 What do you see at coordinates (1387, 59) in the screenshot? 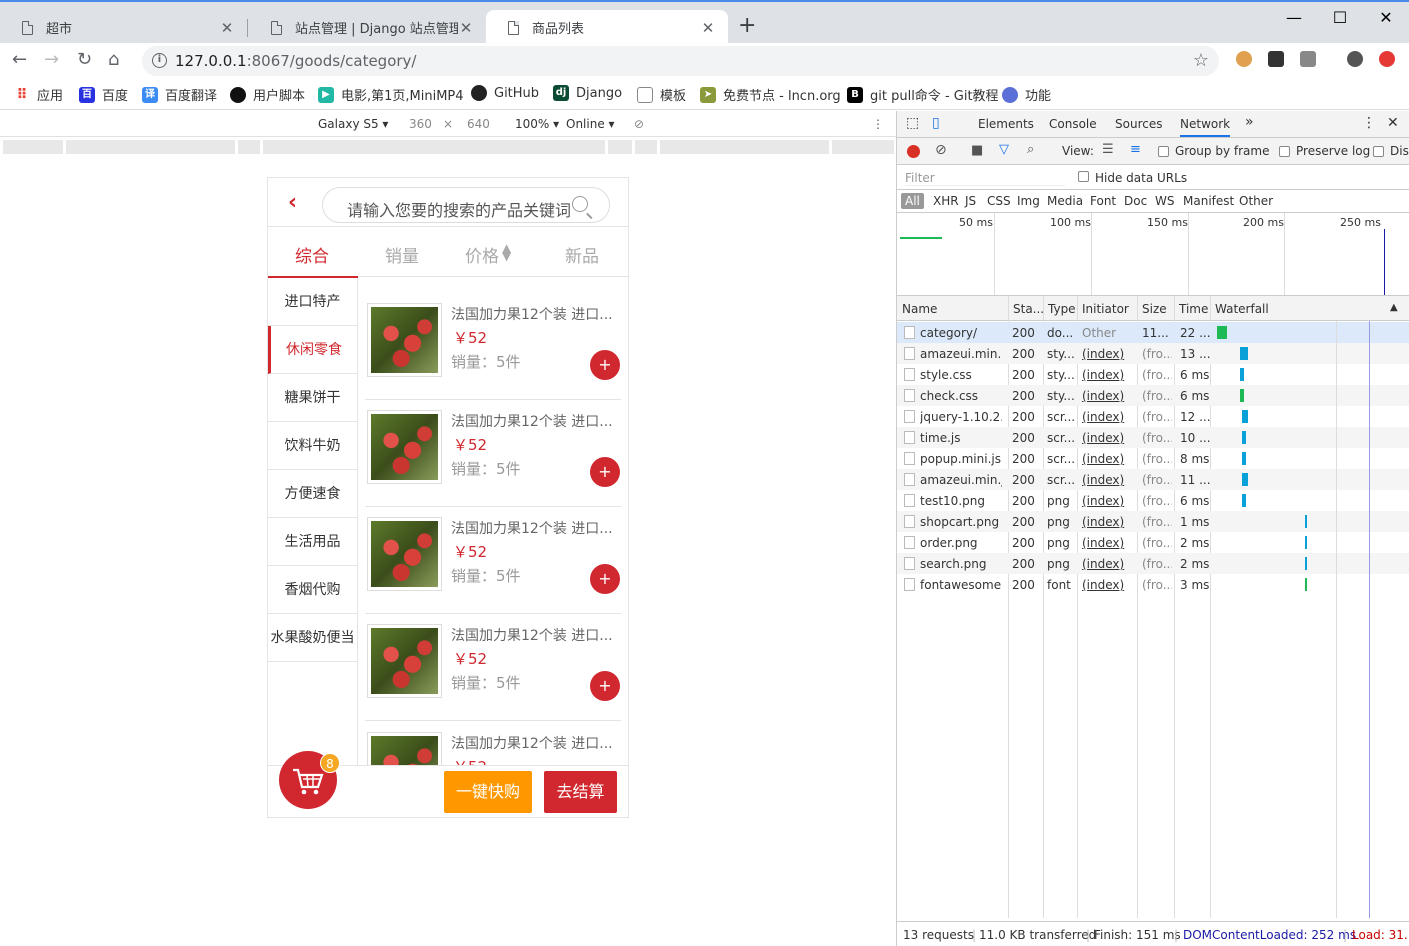
I see `update-icon` at bounding box center [1387, 59].